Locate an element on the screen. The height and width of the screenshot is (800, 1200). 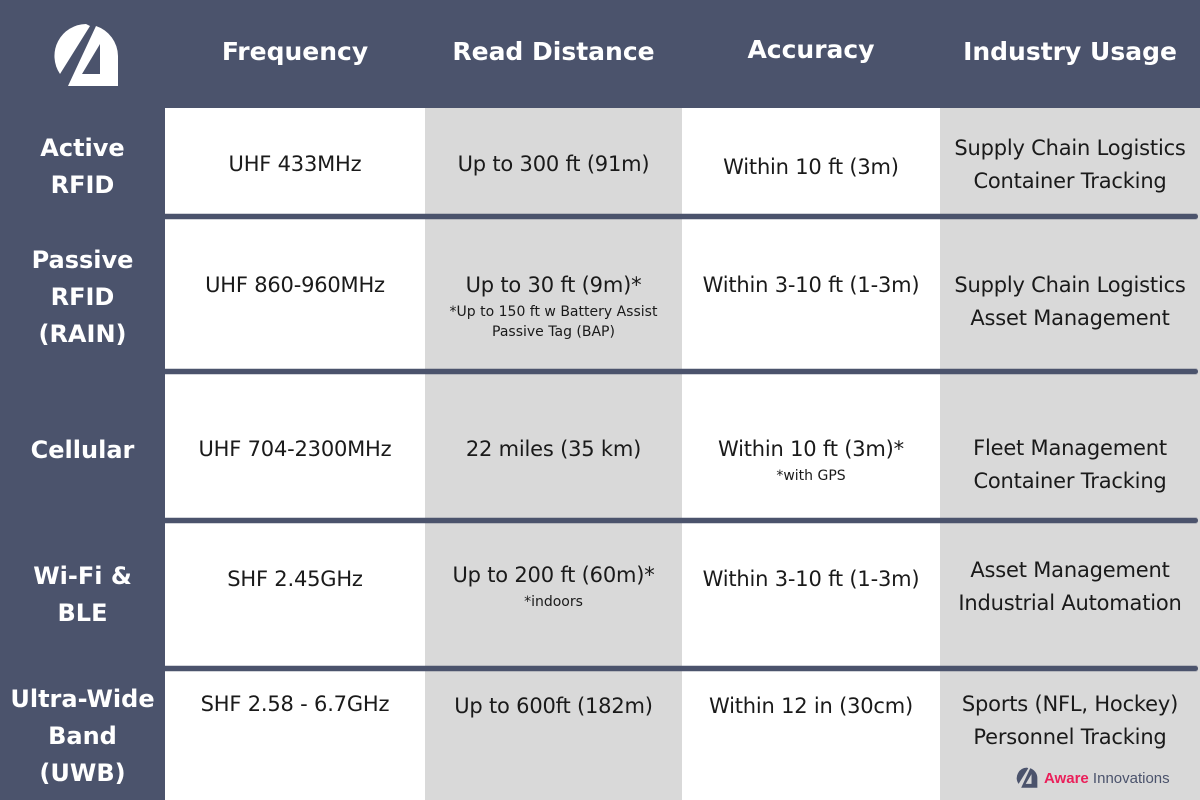
row-label-uwb: Ultra-Wide Band (UWB) is located at coordinates (82, 736).